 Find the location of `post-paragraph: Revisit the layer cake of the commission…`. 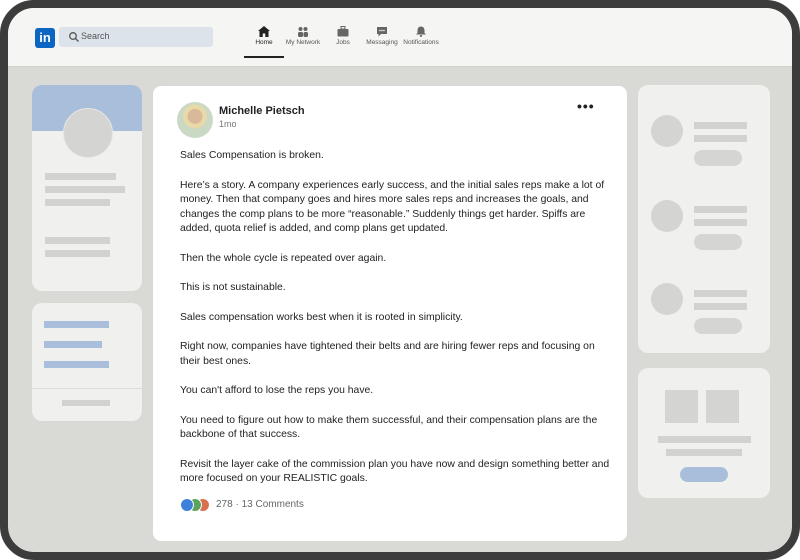

post-paragraph: Revisit the layer cake of the commission… is located at coordinates (395, 471).